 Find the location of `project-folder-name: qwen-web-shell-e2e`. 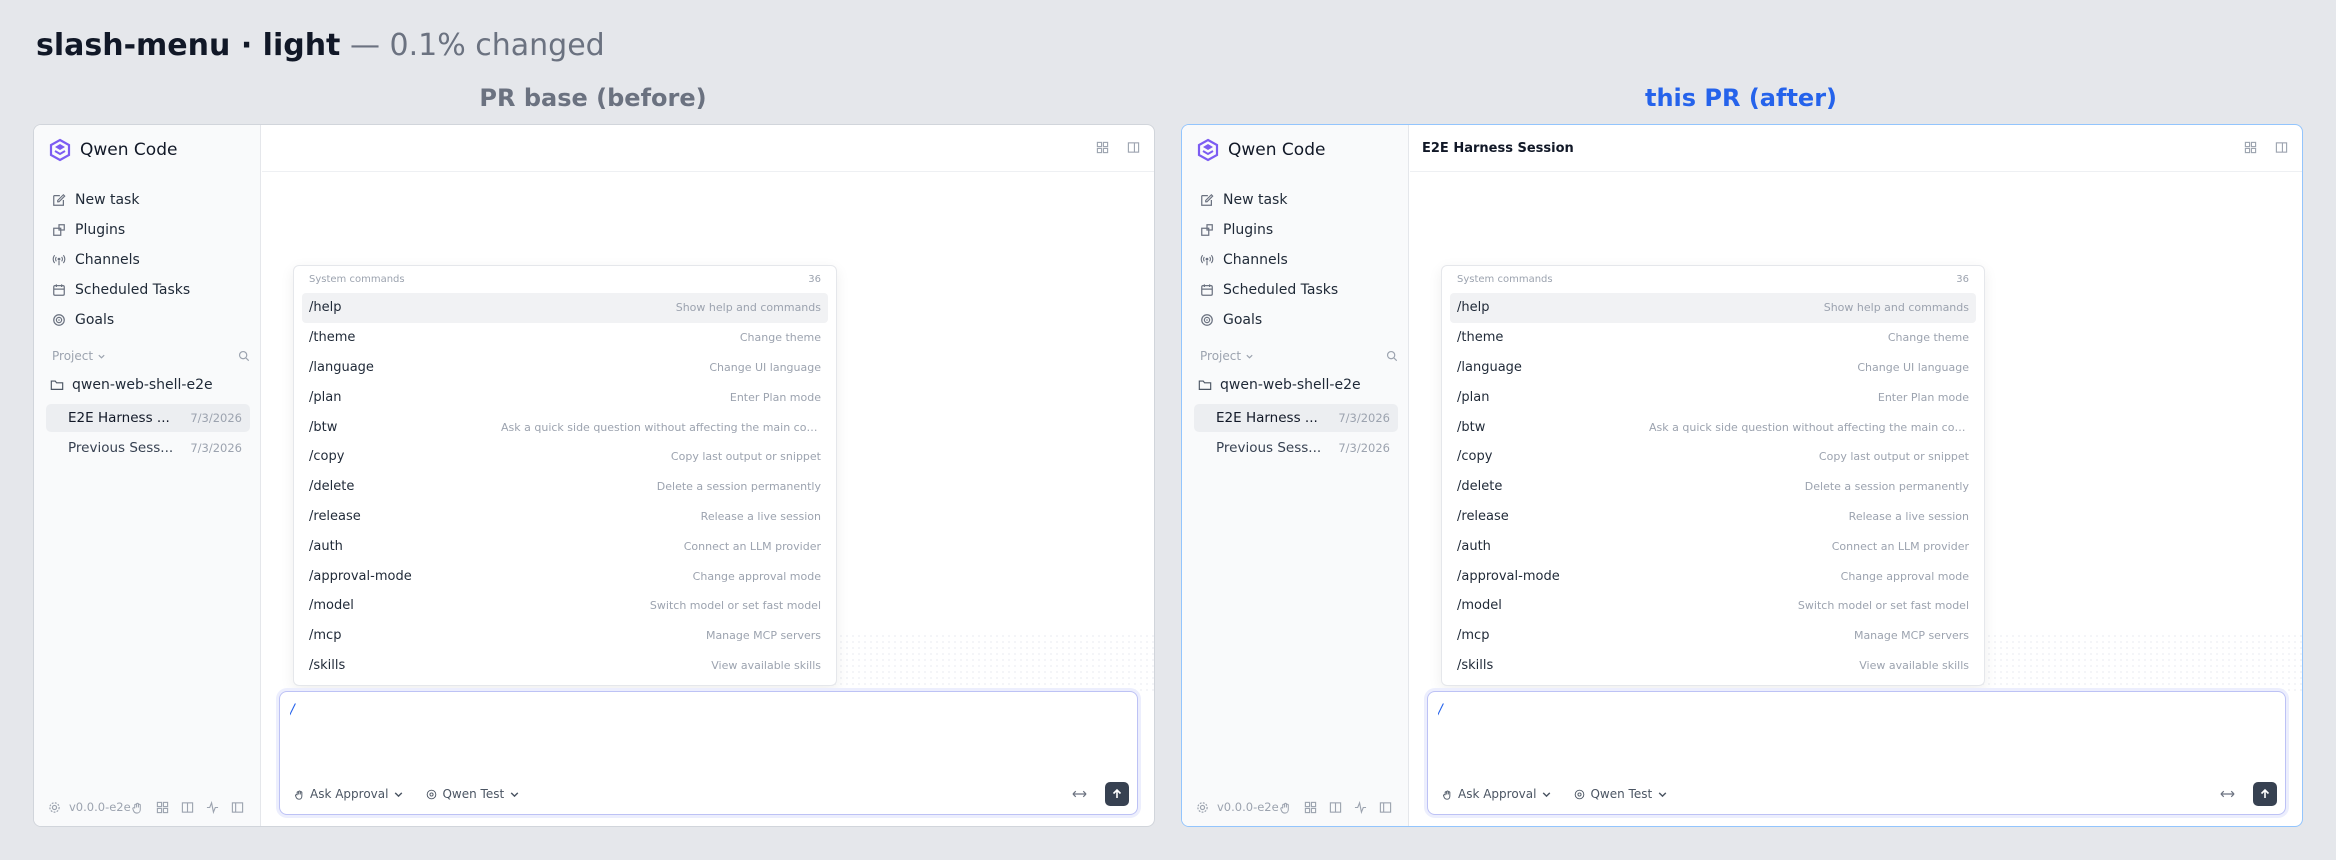

project-folder-name: qwen-web-shell-e2e is located at coordinates (142, 385).